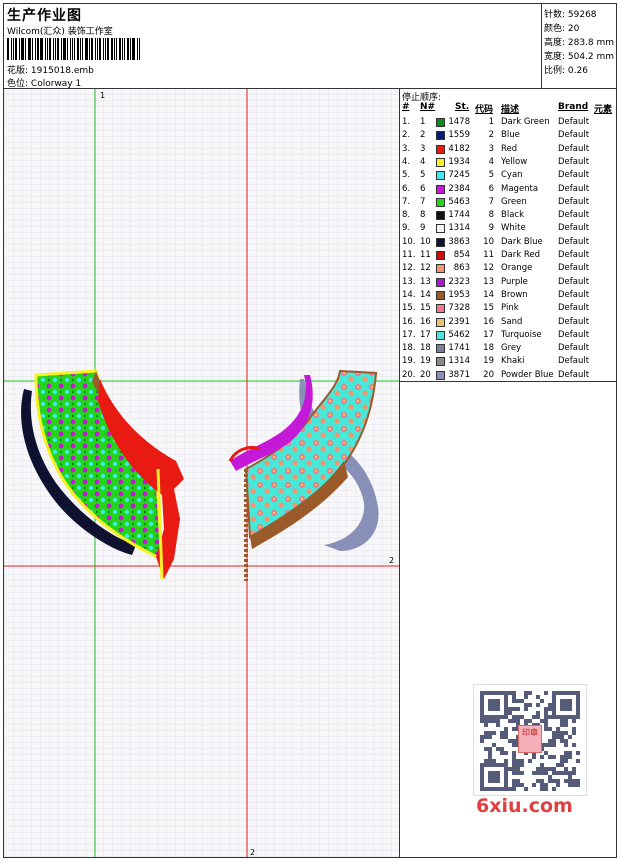 The image size is (620, 861). Describe the element at coordinates (425, 255) in the screenshot. I see `row-needle: 11` at that location.